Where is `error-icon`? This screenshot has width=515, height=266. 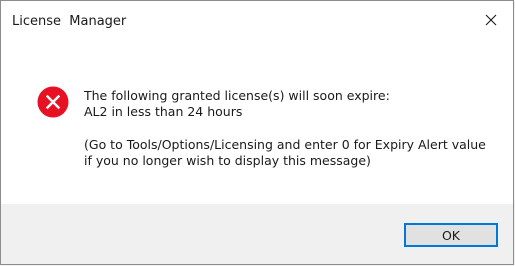
error-icon is located at coordinates (53, 102).